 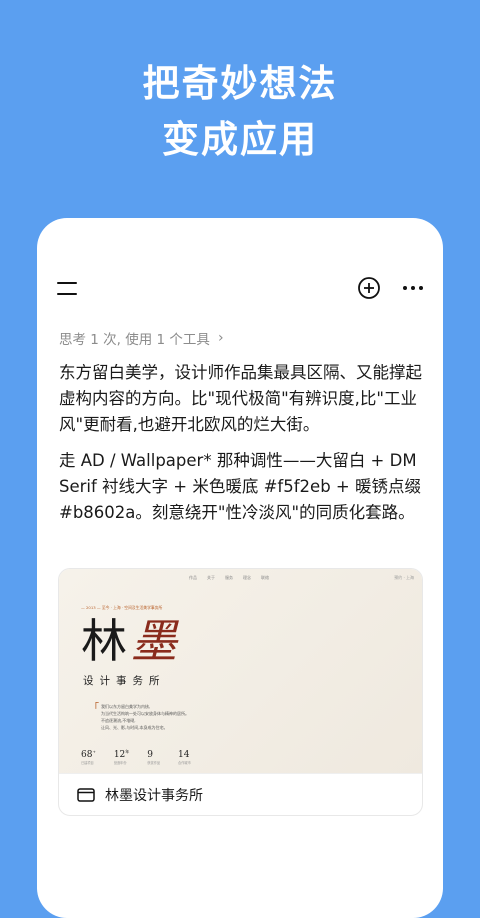 What do you see at coordinates (134, 727) in the screenshot?
I see `preview-intro-line: 让风、光、影,与时间,本身成为住宅。` at bounding box center [134, 727].